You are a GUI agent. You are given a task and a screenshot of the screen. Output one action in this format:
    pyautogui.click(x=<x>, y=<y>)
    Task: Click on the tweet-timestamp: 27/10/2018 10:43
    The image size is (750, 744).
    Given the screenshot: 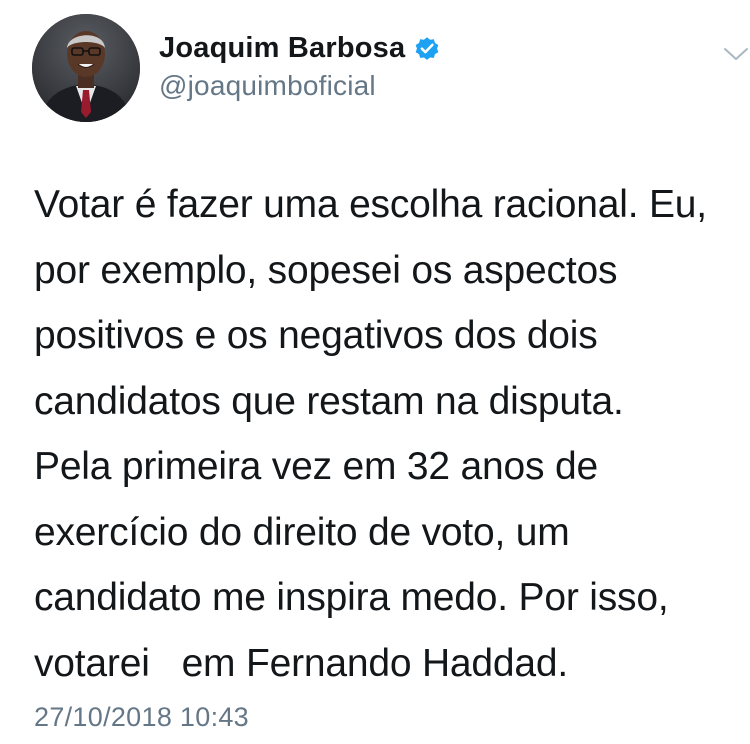 What is the action you would take?
    pyautogui.click(x=141, y=717)
    